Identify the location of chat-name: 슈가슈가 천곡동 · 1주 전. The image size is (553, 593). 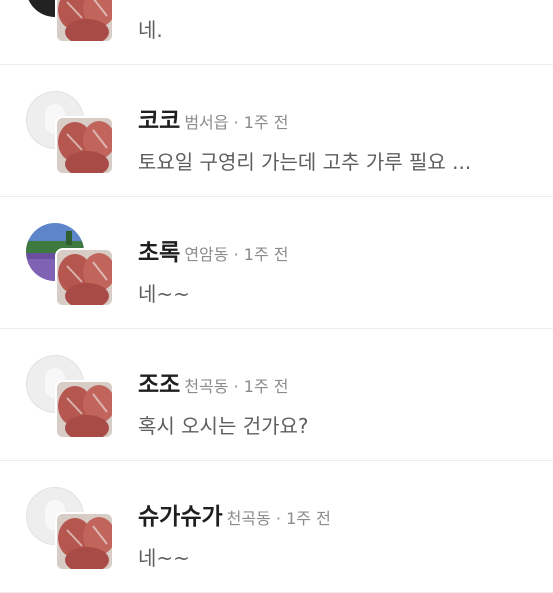
(234, 517).